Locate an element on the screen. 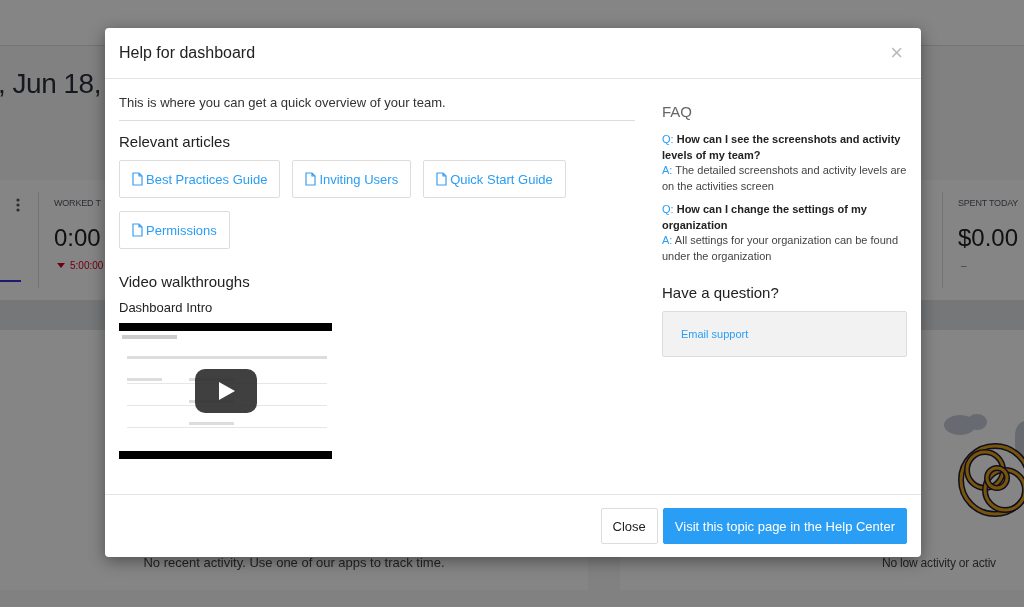 This screenshot has height=607, width=1024. stat-label: SPENT TODAY is located at coordinates (988, 203).